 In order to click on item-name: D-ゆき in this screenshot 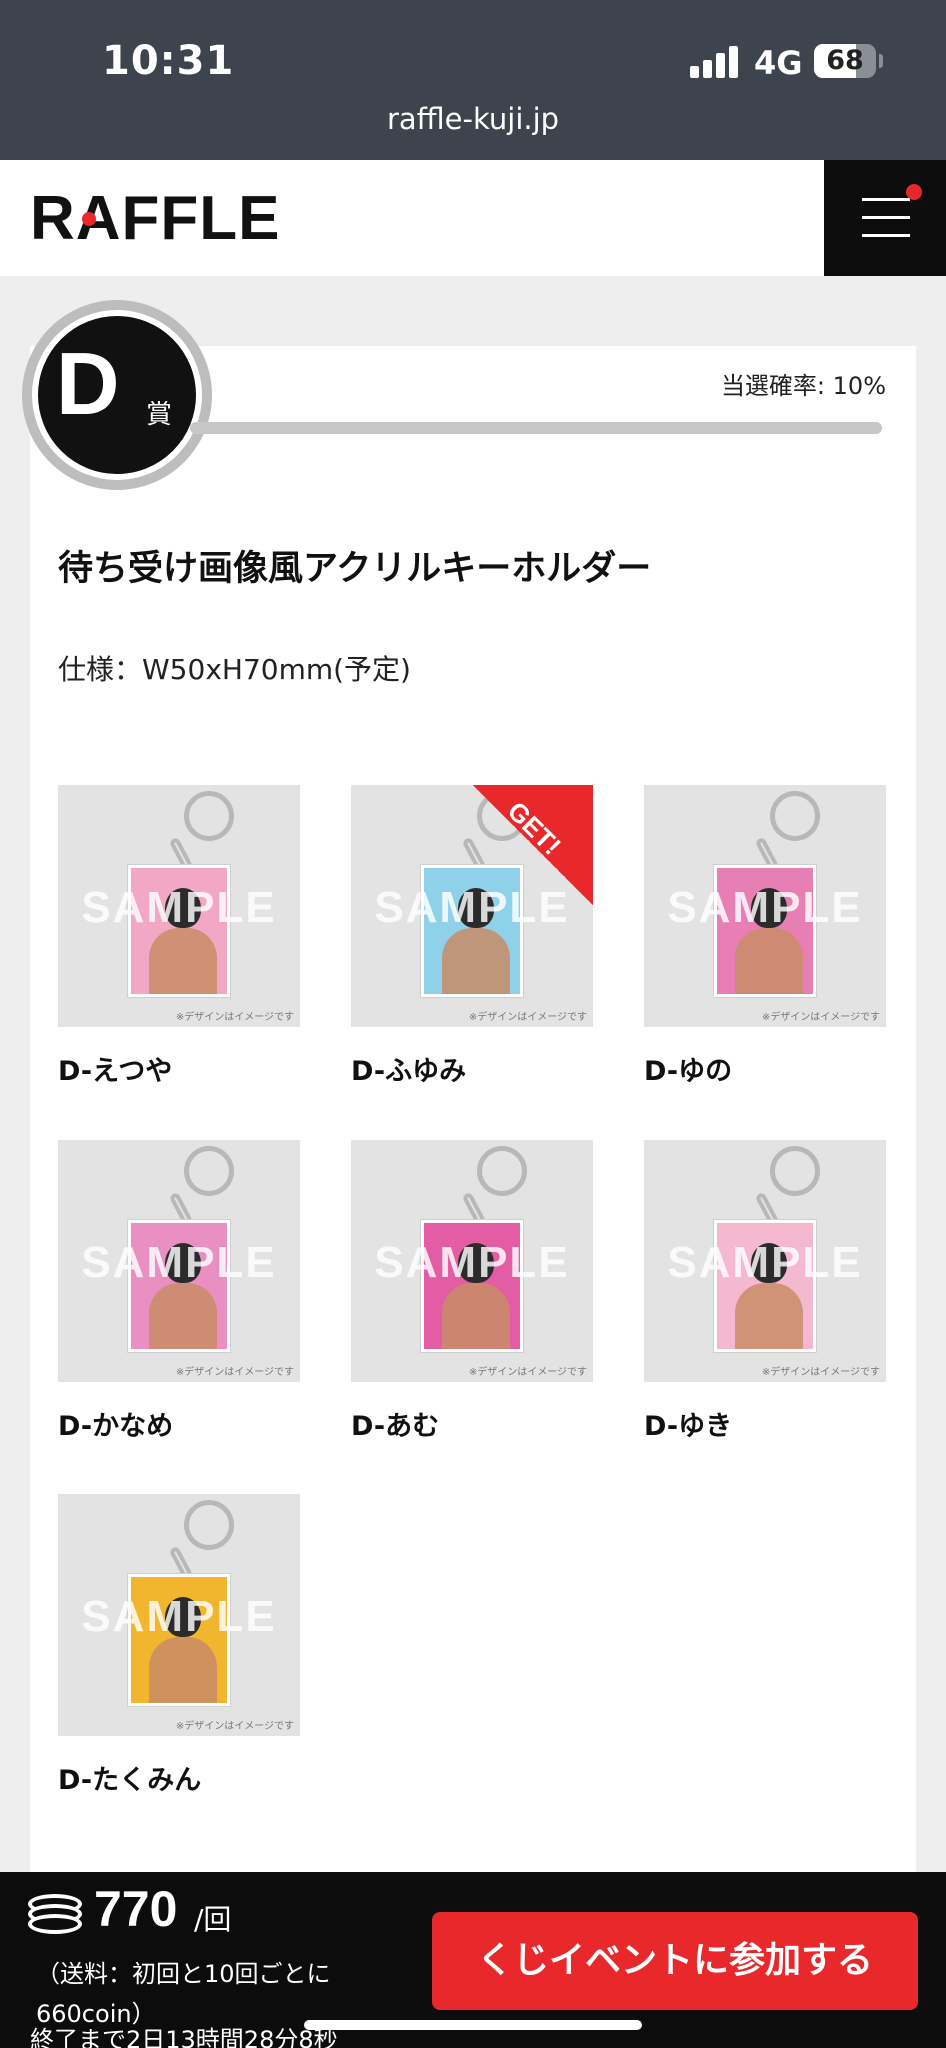, I will do `click(688, 1426)`.